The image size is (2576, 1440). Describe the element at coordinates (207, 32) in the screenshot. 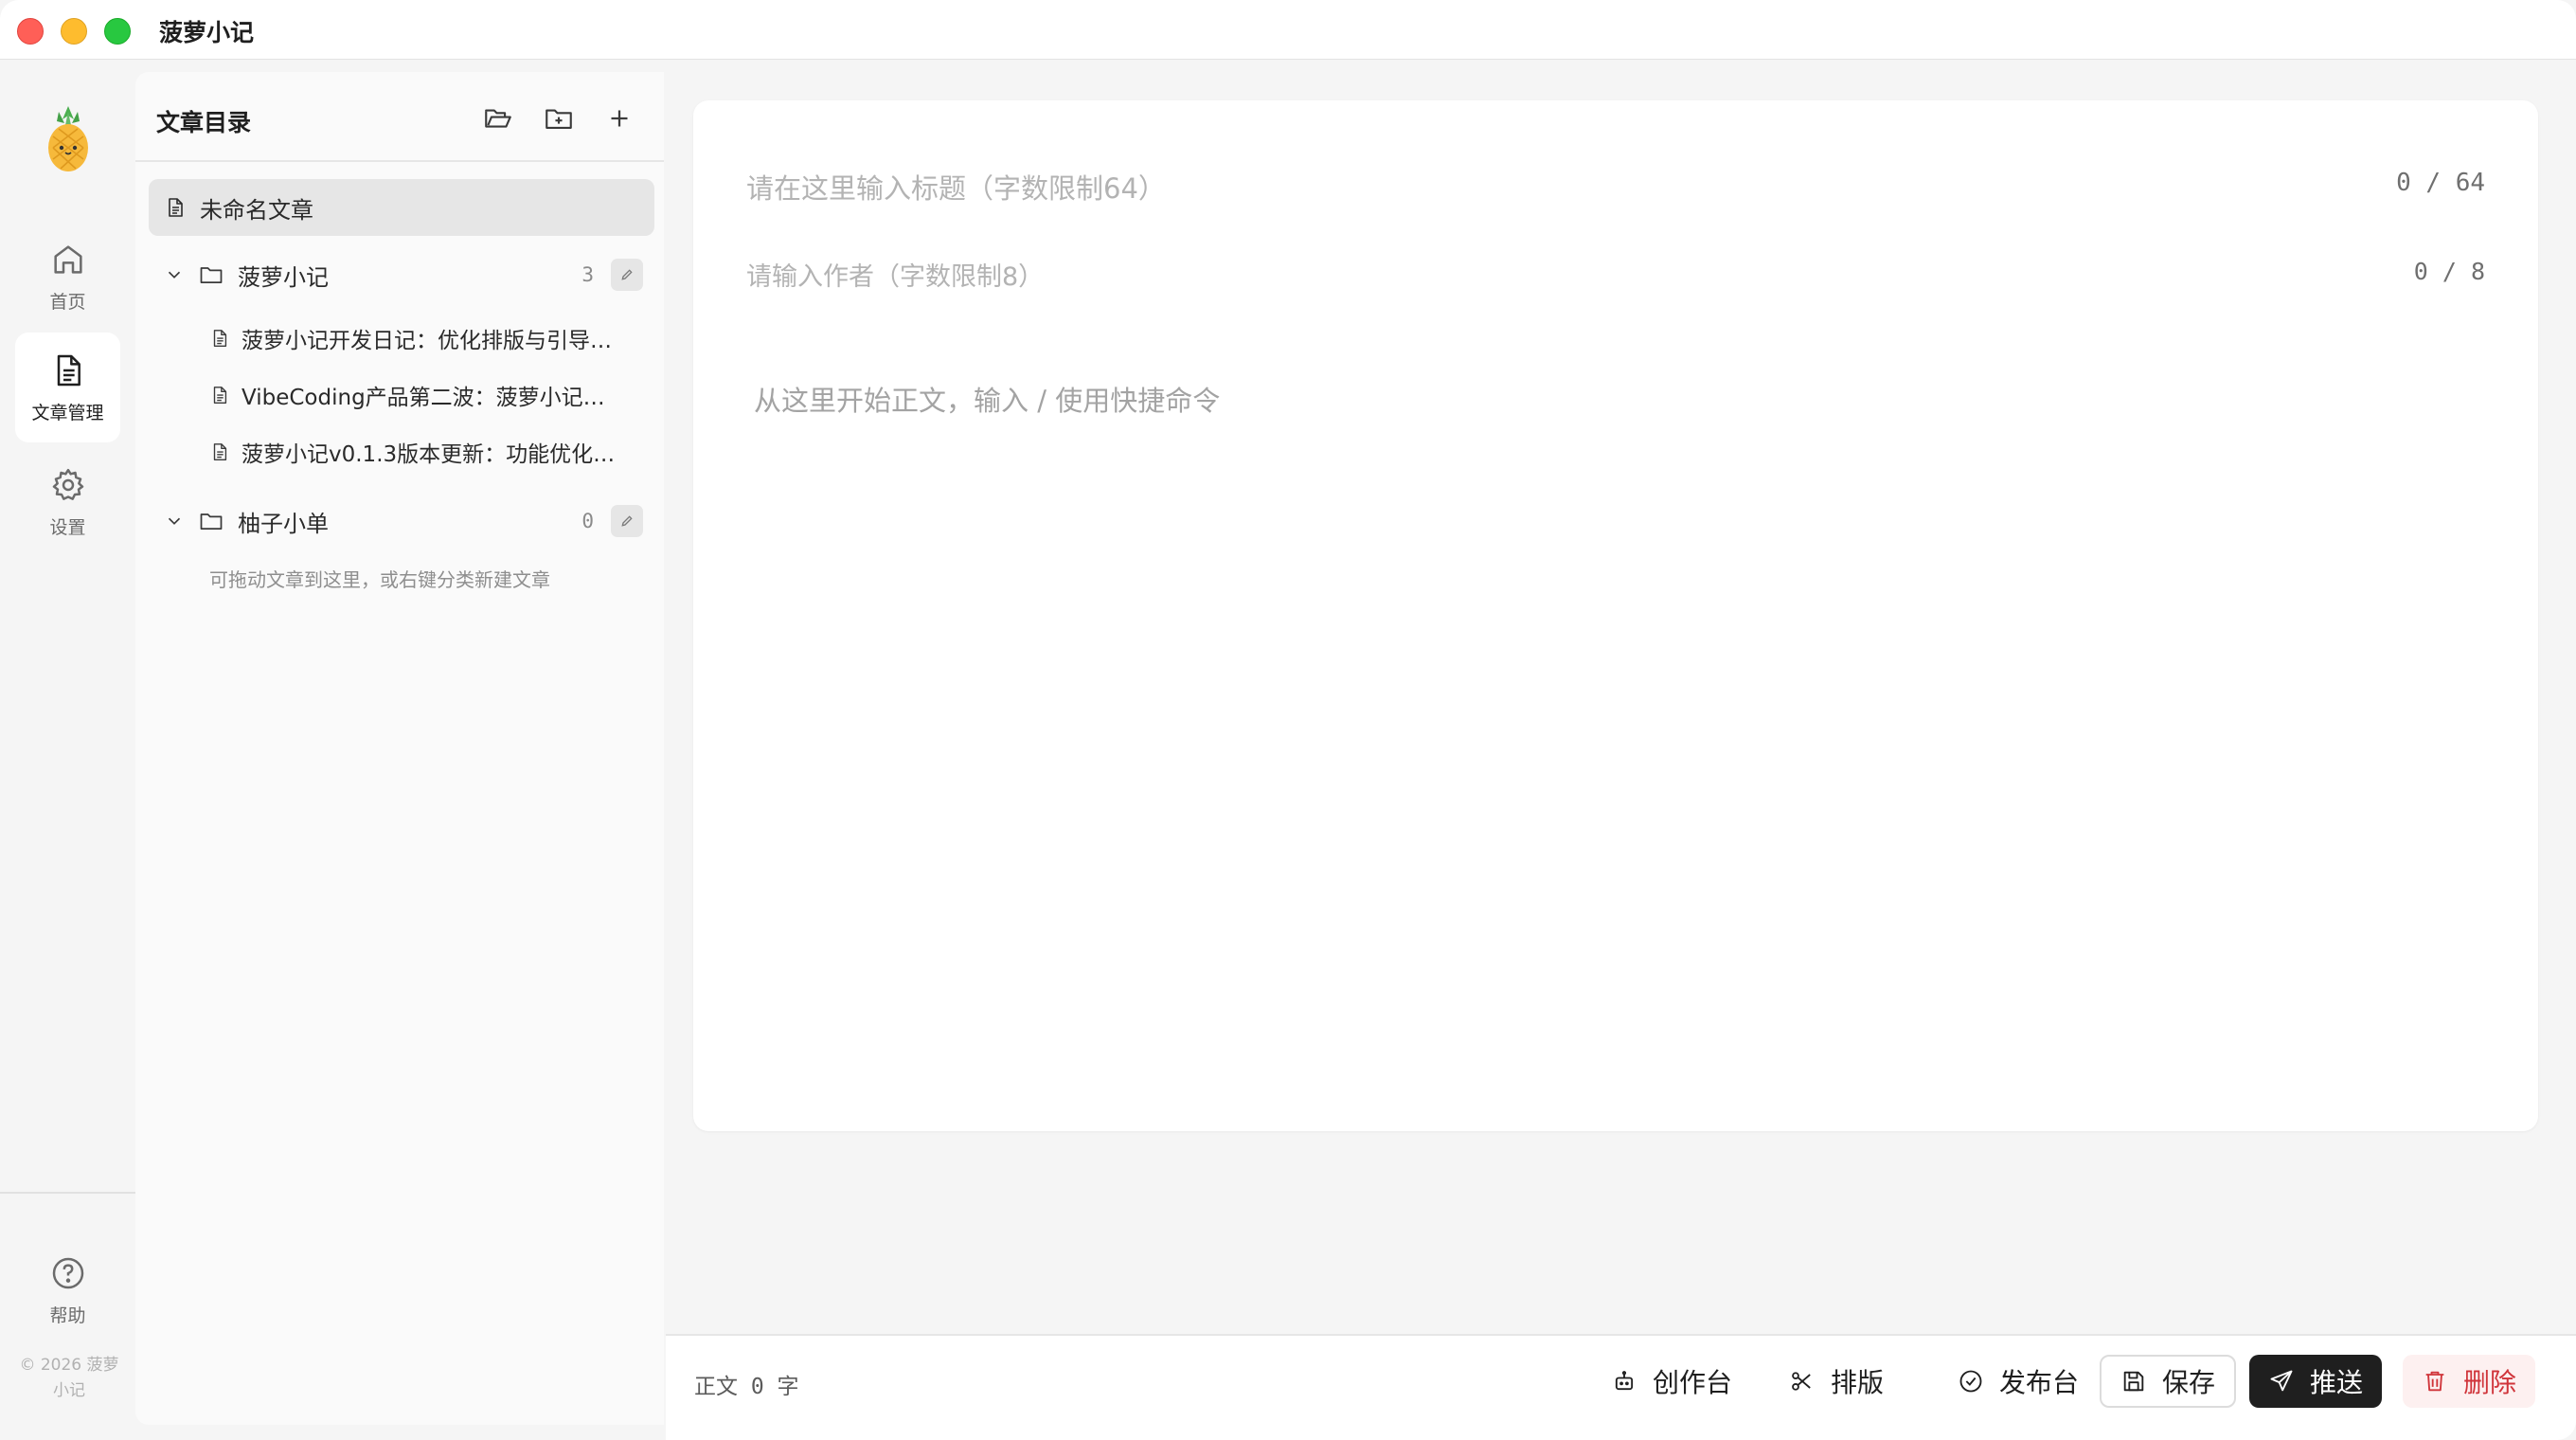

I see `window-title: 菠萝小记` at that location.